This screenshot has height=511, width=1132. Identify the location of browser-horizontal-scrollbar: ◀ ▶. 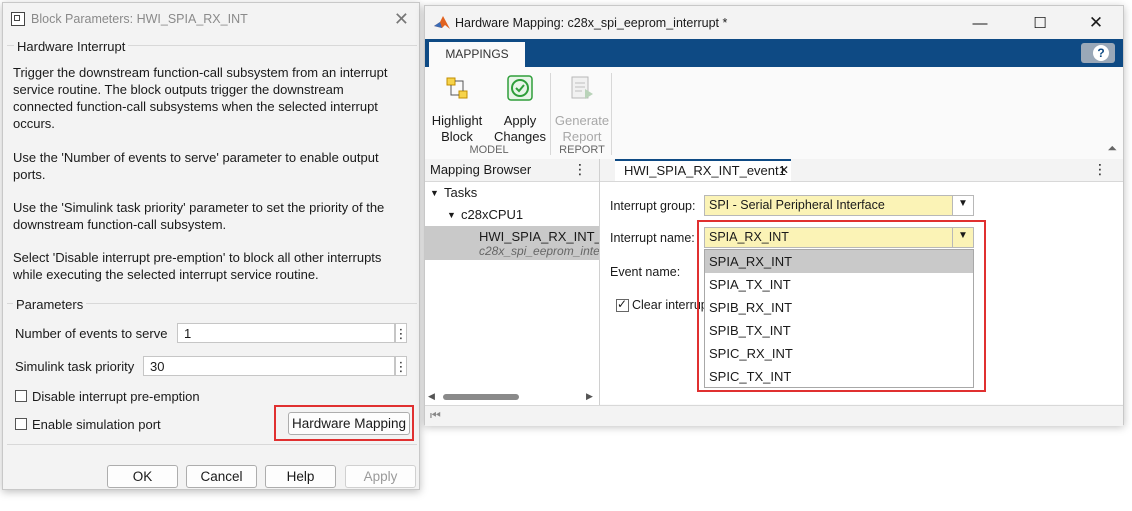
(512, 397).